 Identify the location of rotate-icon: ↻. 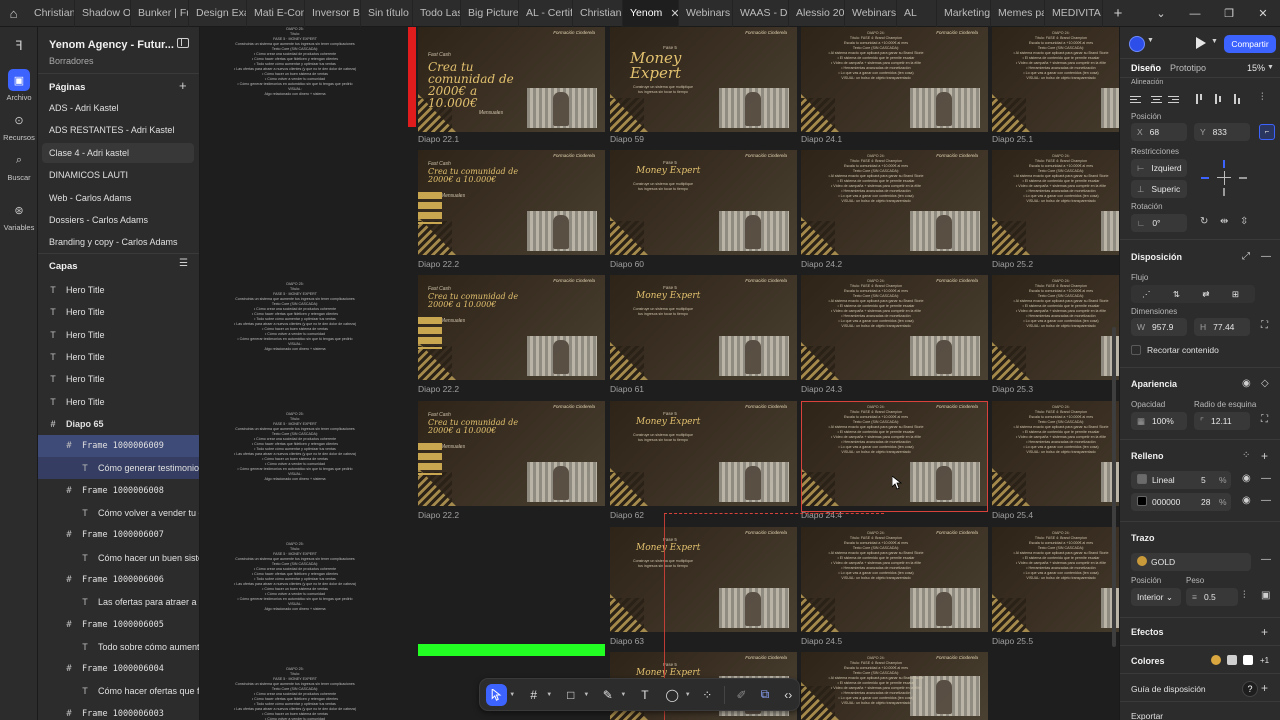
(1204, 221).